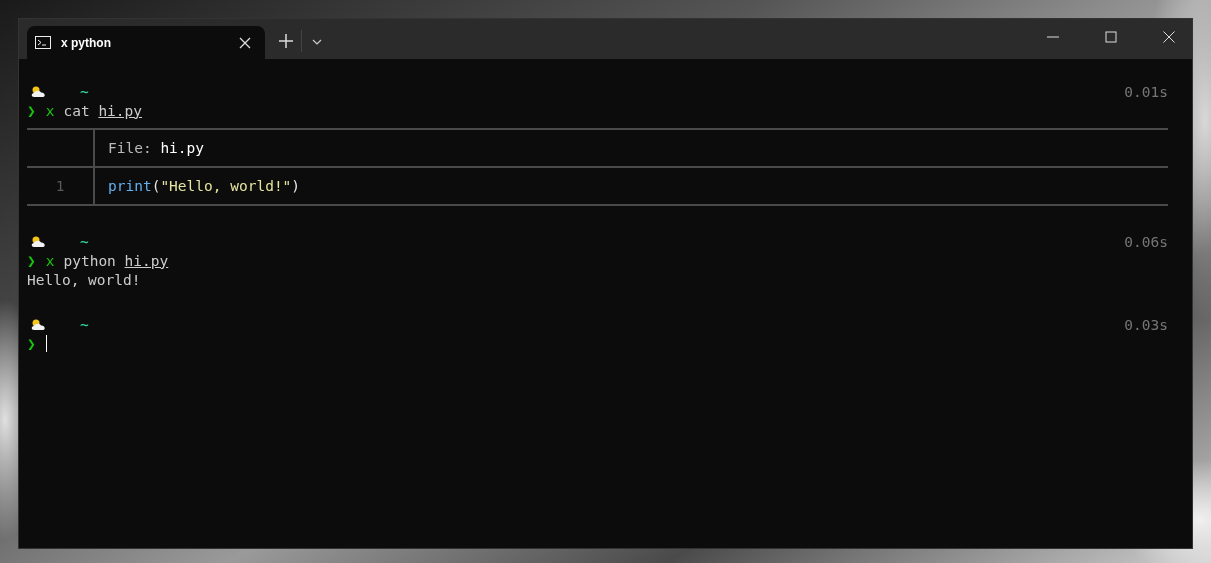  I want to click on output-text: Hello, world!, so click(84, 279).